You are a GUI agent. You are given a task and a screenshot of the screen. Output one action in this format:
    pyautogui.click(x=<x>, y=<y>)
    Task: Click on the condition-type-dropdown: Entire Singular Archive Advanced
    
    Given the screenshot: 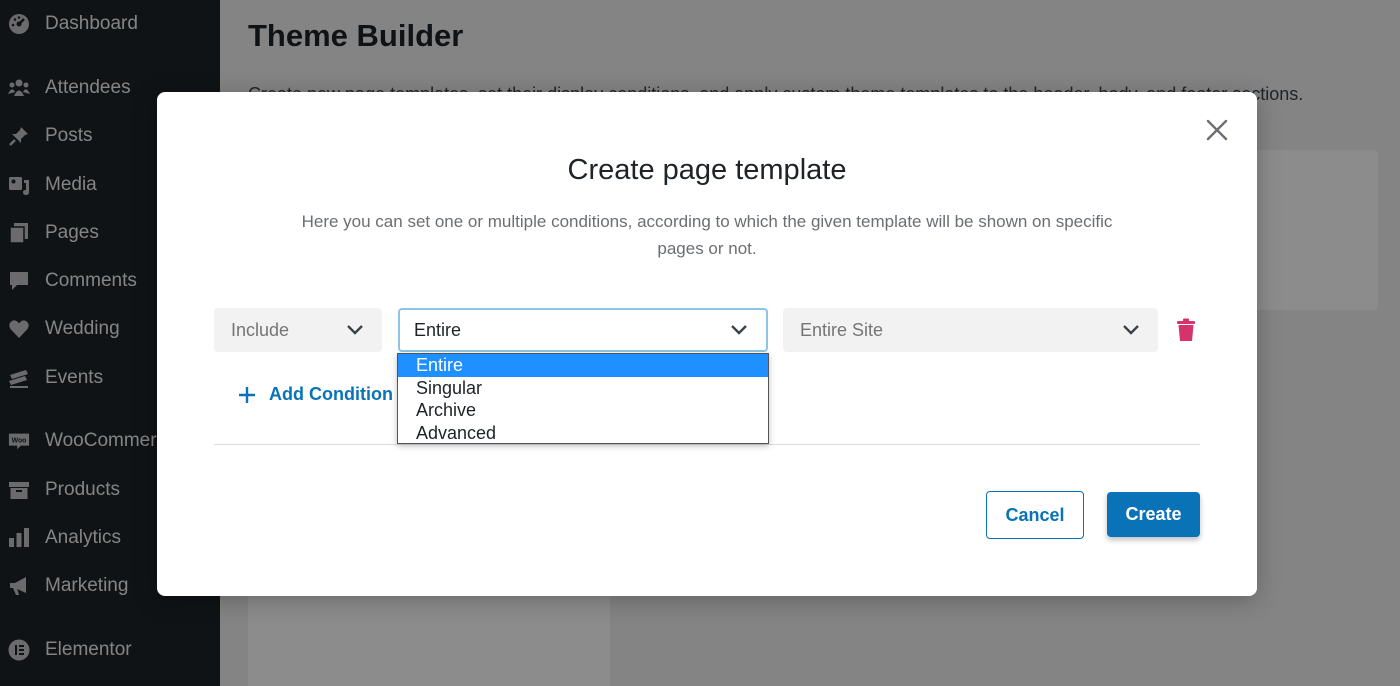 What is the action you would take?
    pyautogui.click(x=583, y=398)
    